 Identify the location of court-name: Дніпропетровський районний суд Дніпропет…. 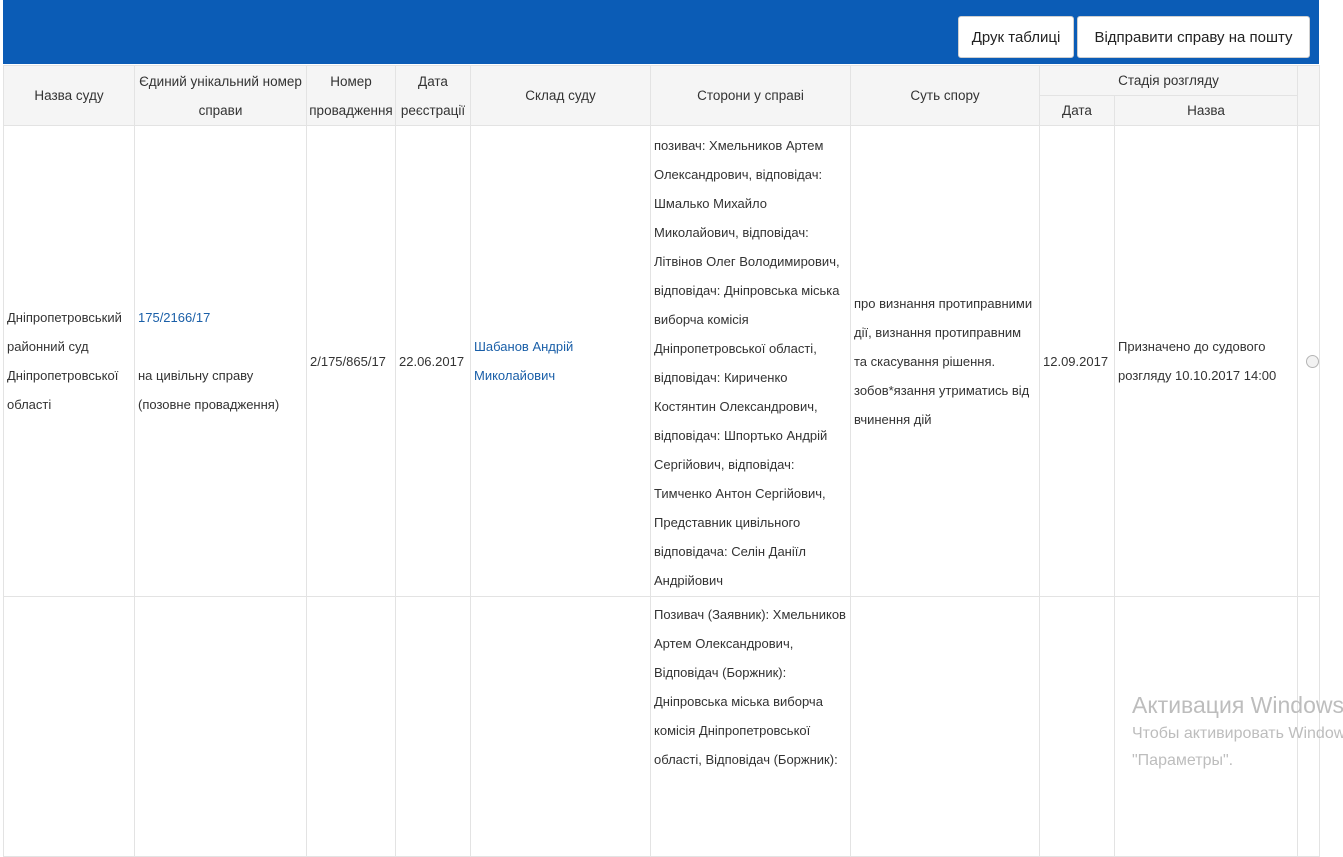
(69, 361).